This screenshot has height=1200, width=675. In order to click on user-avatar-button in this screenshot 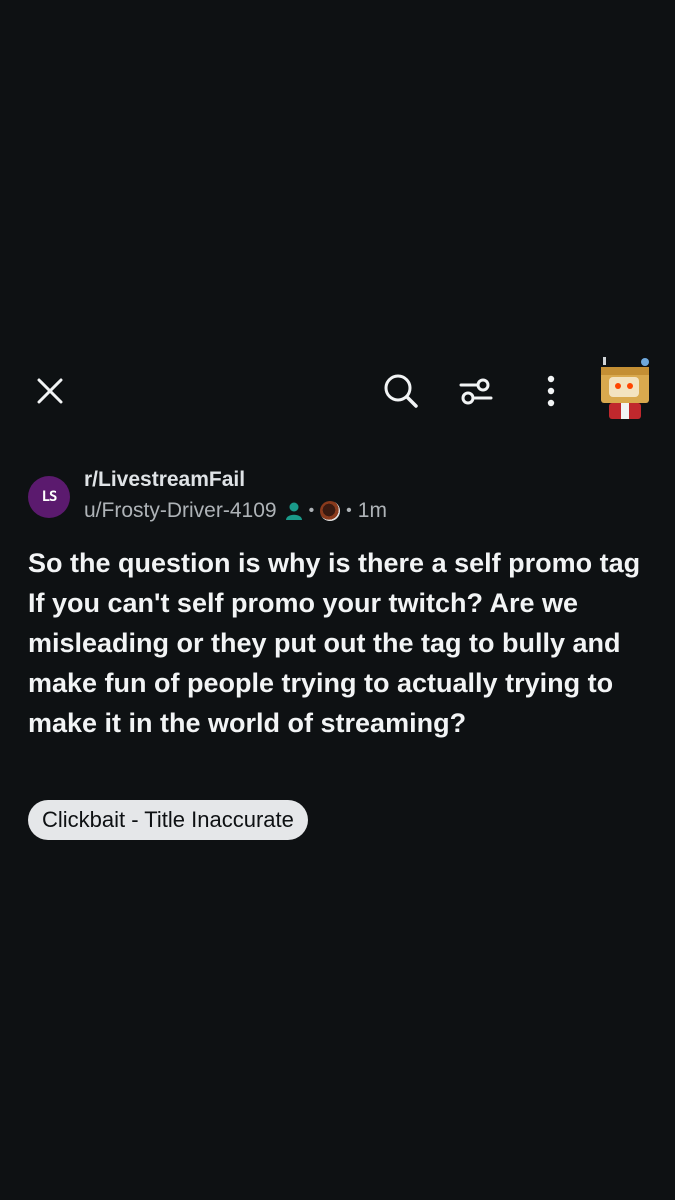, I will do `click(625, 388)`.